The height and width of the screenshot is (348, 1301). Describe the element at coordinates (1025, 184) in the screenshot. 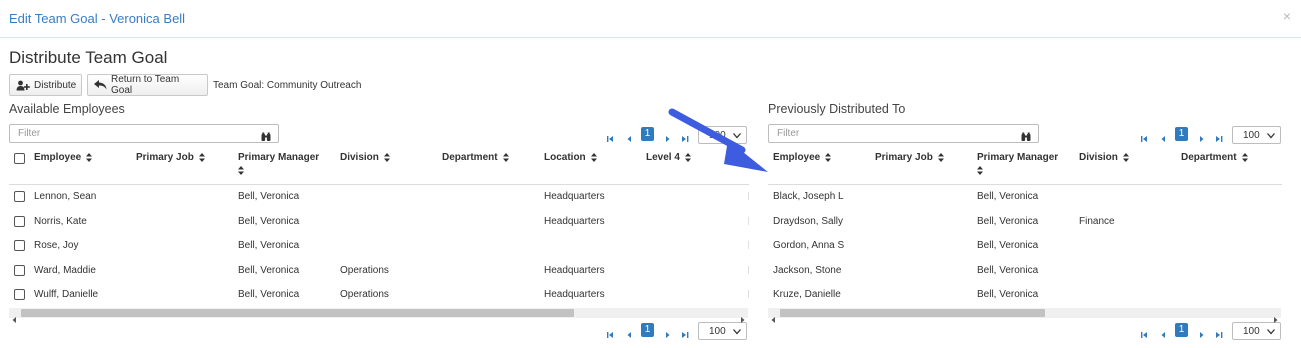

I see `header-divider` at that location.